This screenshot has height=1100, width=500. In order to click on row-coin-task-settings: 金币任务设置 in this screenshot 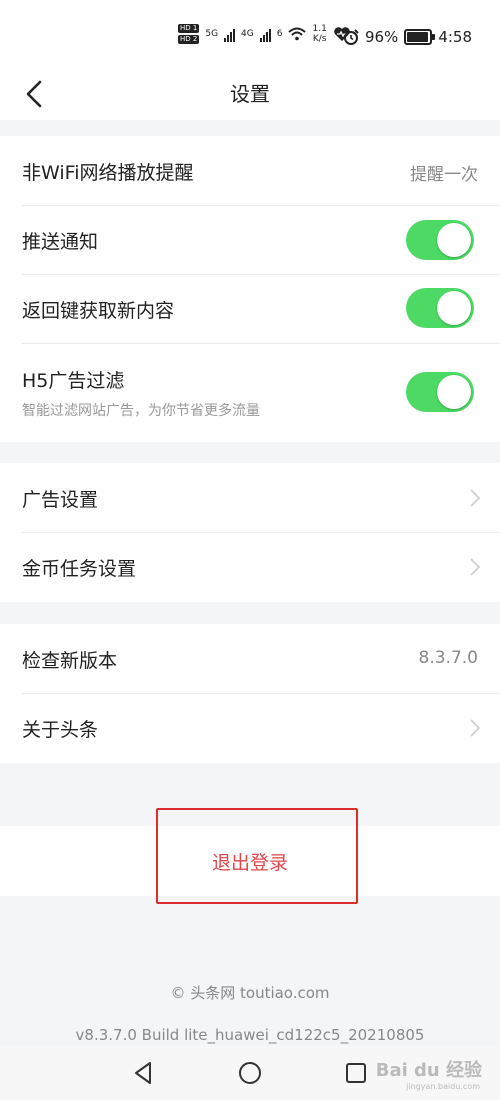, I will do `click(250, 567)`.